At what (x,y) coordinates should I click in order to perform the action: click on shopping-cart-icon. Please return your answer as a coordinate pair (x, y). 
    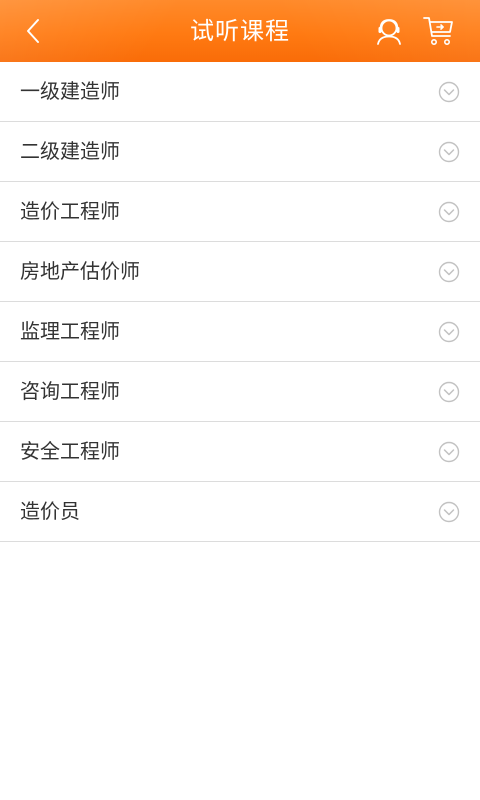
    Looking at the image, I should click on (438, 31).